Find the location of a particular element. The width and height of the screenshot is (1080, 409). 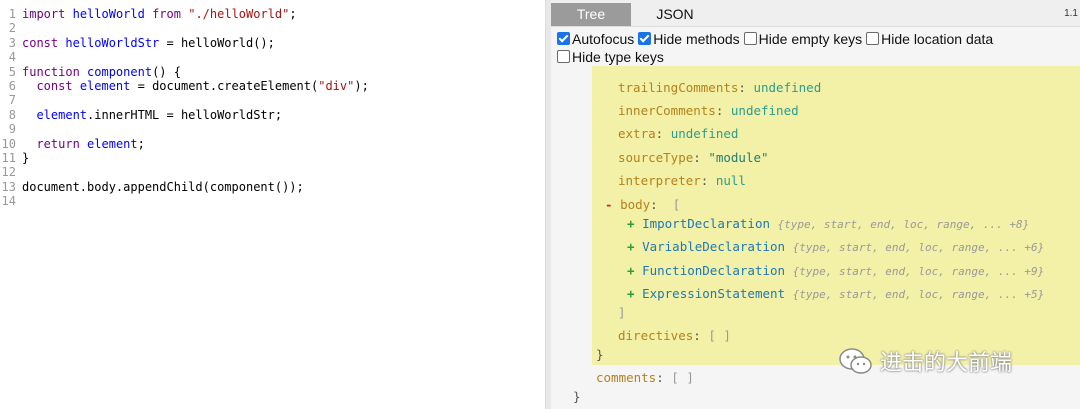

option-hide-methods: Hide methods is located at coordinates (689, 39).